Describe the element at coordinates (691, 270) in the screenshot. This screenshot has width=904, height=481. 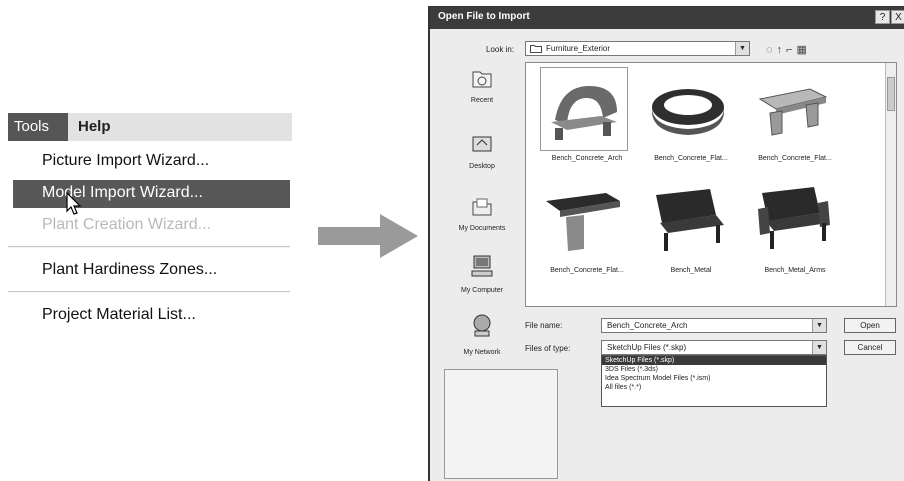
I see `file-name: Bench_Metal` at that location.